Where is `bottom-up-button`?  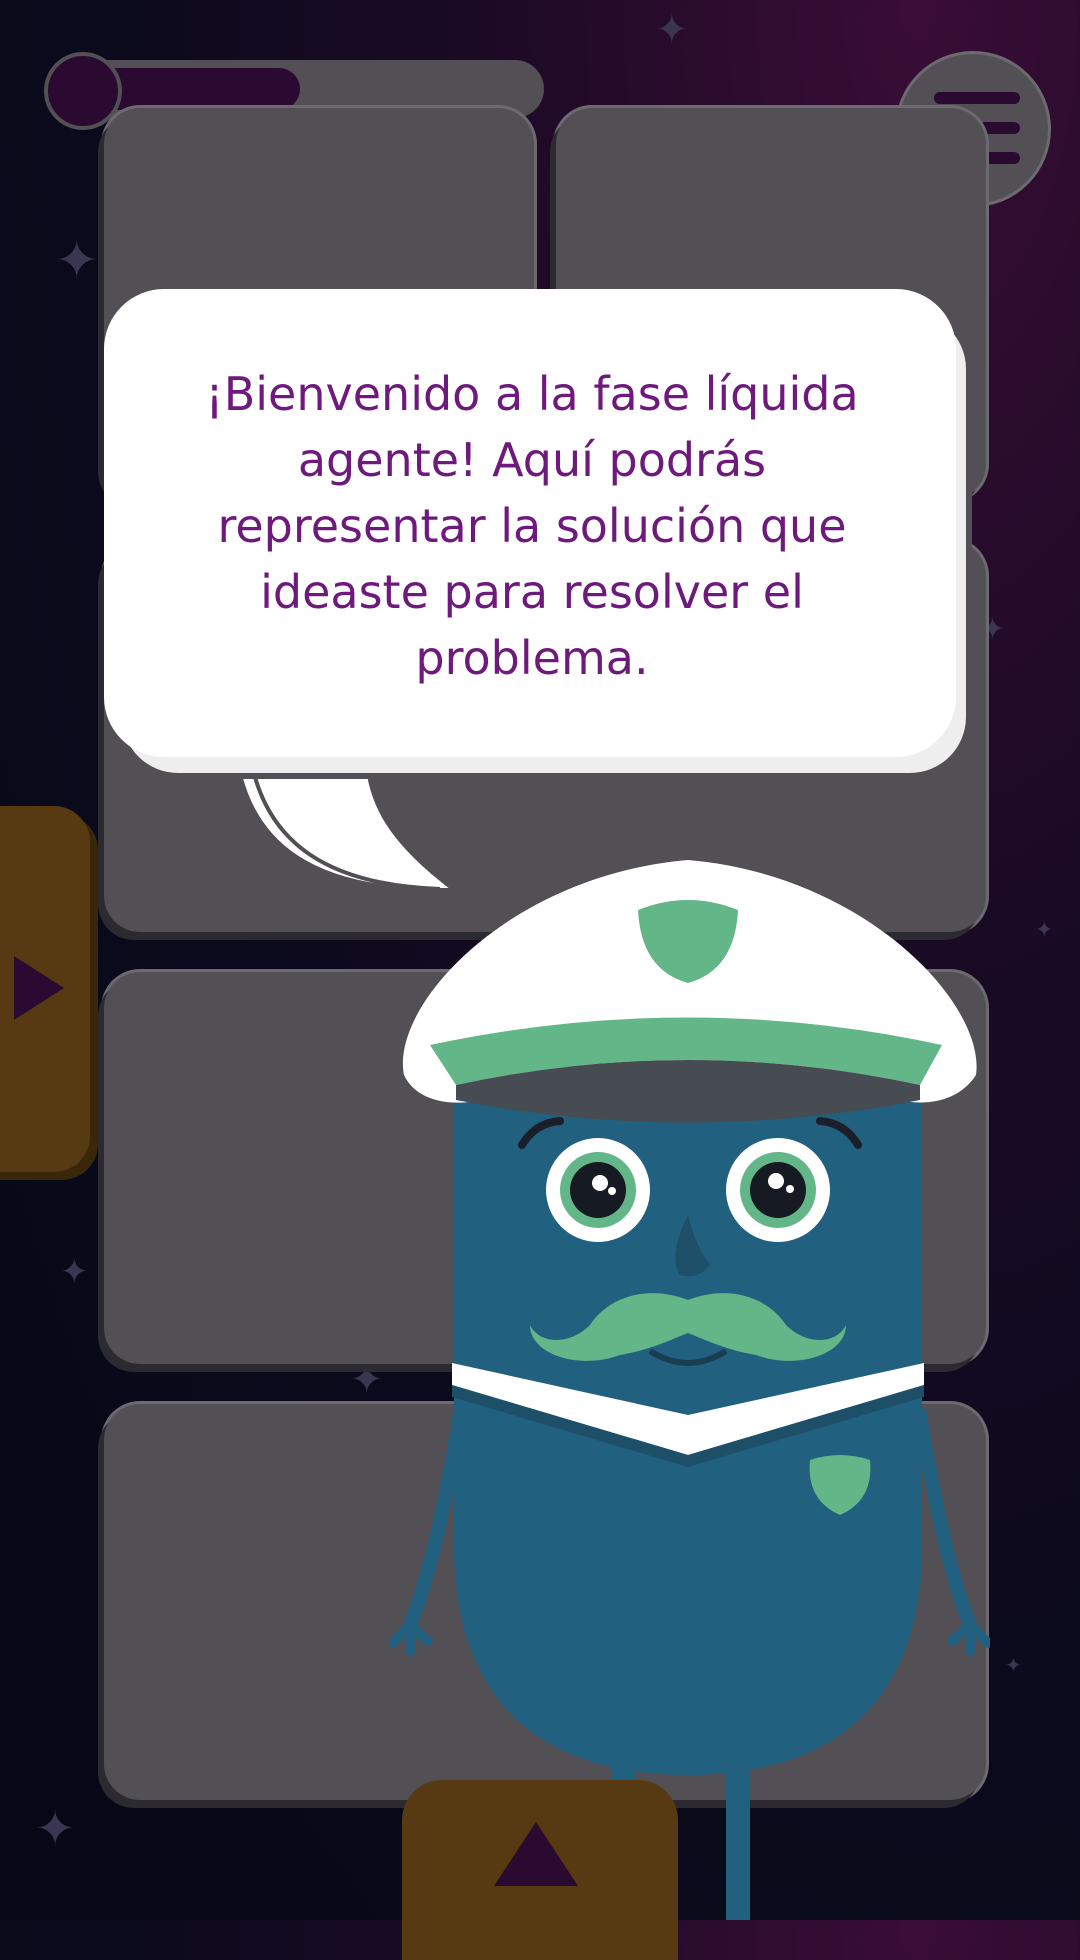
bottom-up-button is located at coordinates (540, 1870).